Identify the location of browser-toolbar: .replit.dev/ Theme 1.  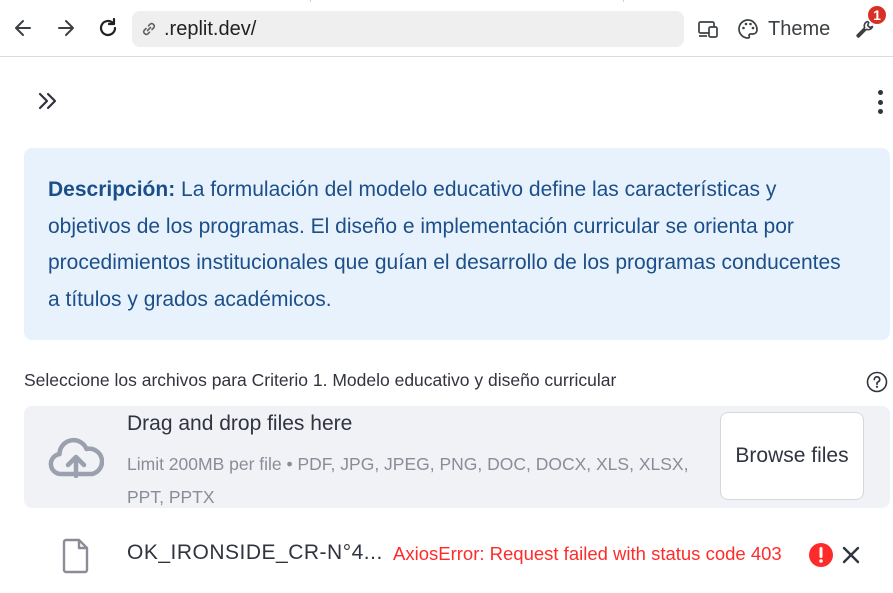
(446, 28).